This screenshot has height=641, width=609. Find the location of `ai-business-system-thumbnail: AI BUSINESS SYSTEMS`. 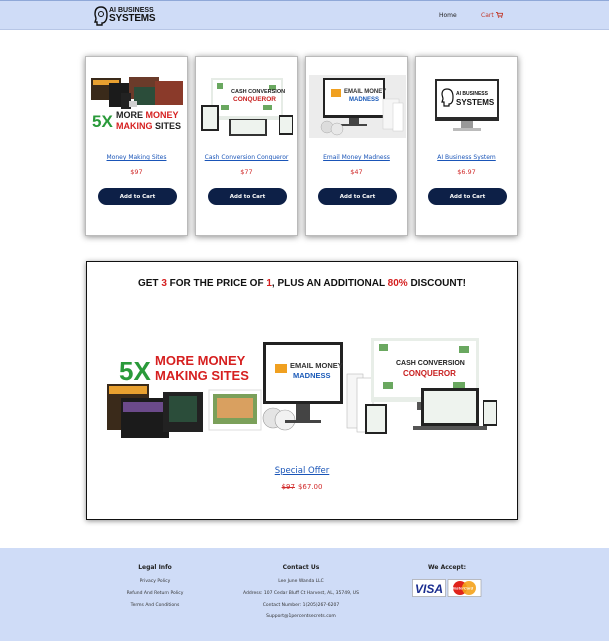

ai-business-system-thumbnail: AI BUSINESS SYSTEMS is located at coordinates (467, 105).